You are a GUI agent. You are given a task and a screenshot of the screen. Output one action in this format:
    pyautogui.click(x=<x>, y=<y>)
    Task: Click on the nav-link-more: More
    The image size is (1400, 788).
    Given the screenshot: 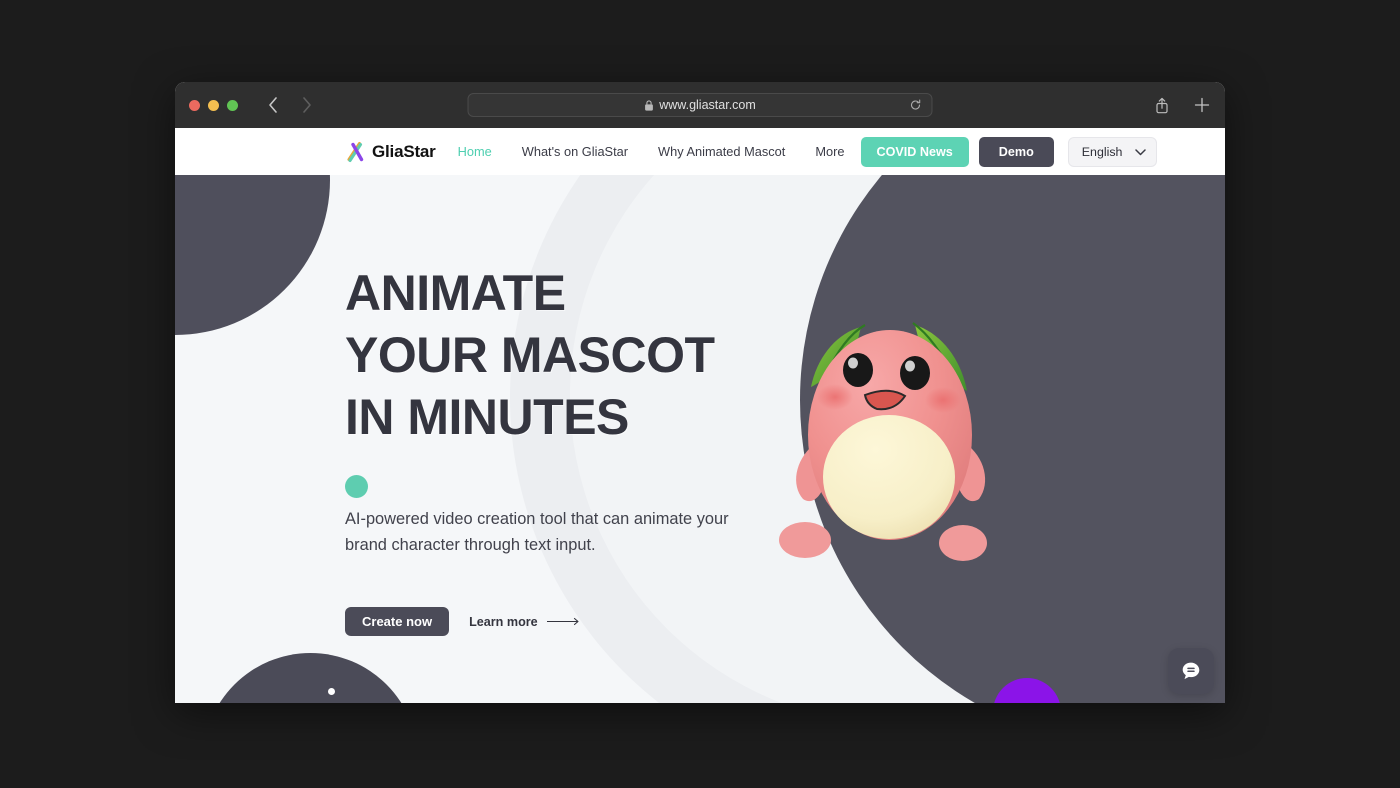 What is the action you would take?
    pyautogui.click(x=829, y=151)
    